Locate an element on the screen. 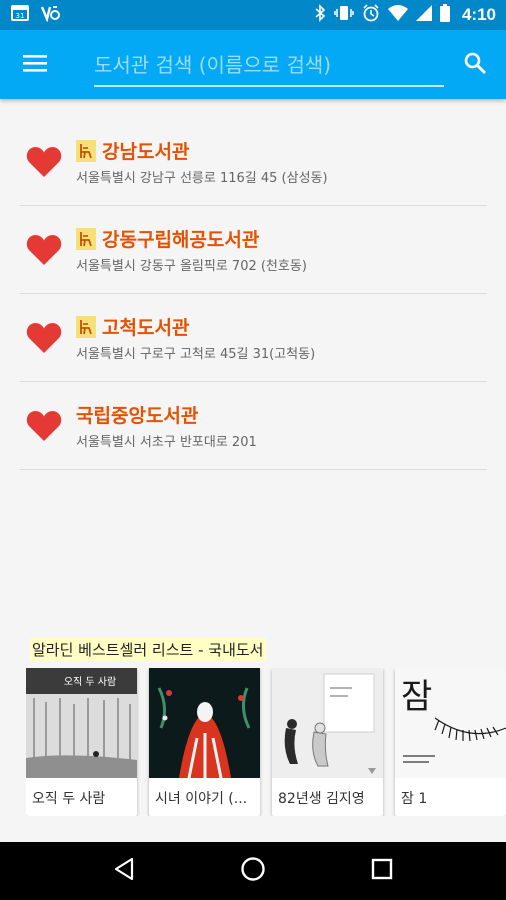 This screenshot has height=900, width=506. alarm-icon is located at coordinates (371, 15).